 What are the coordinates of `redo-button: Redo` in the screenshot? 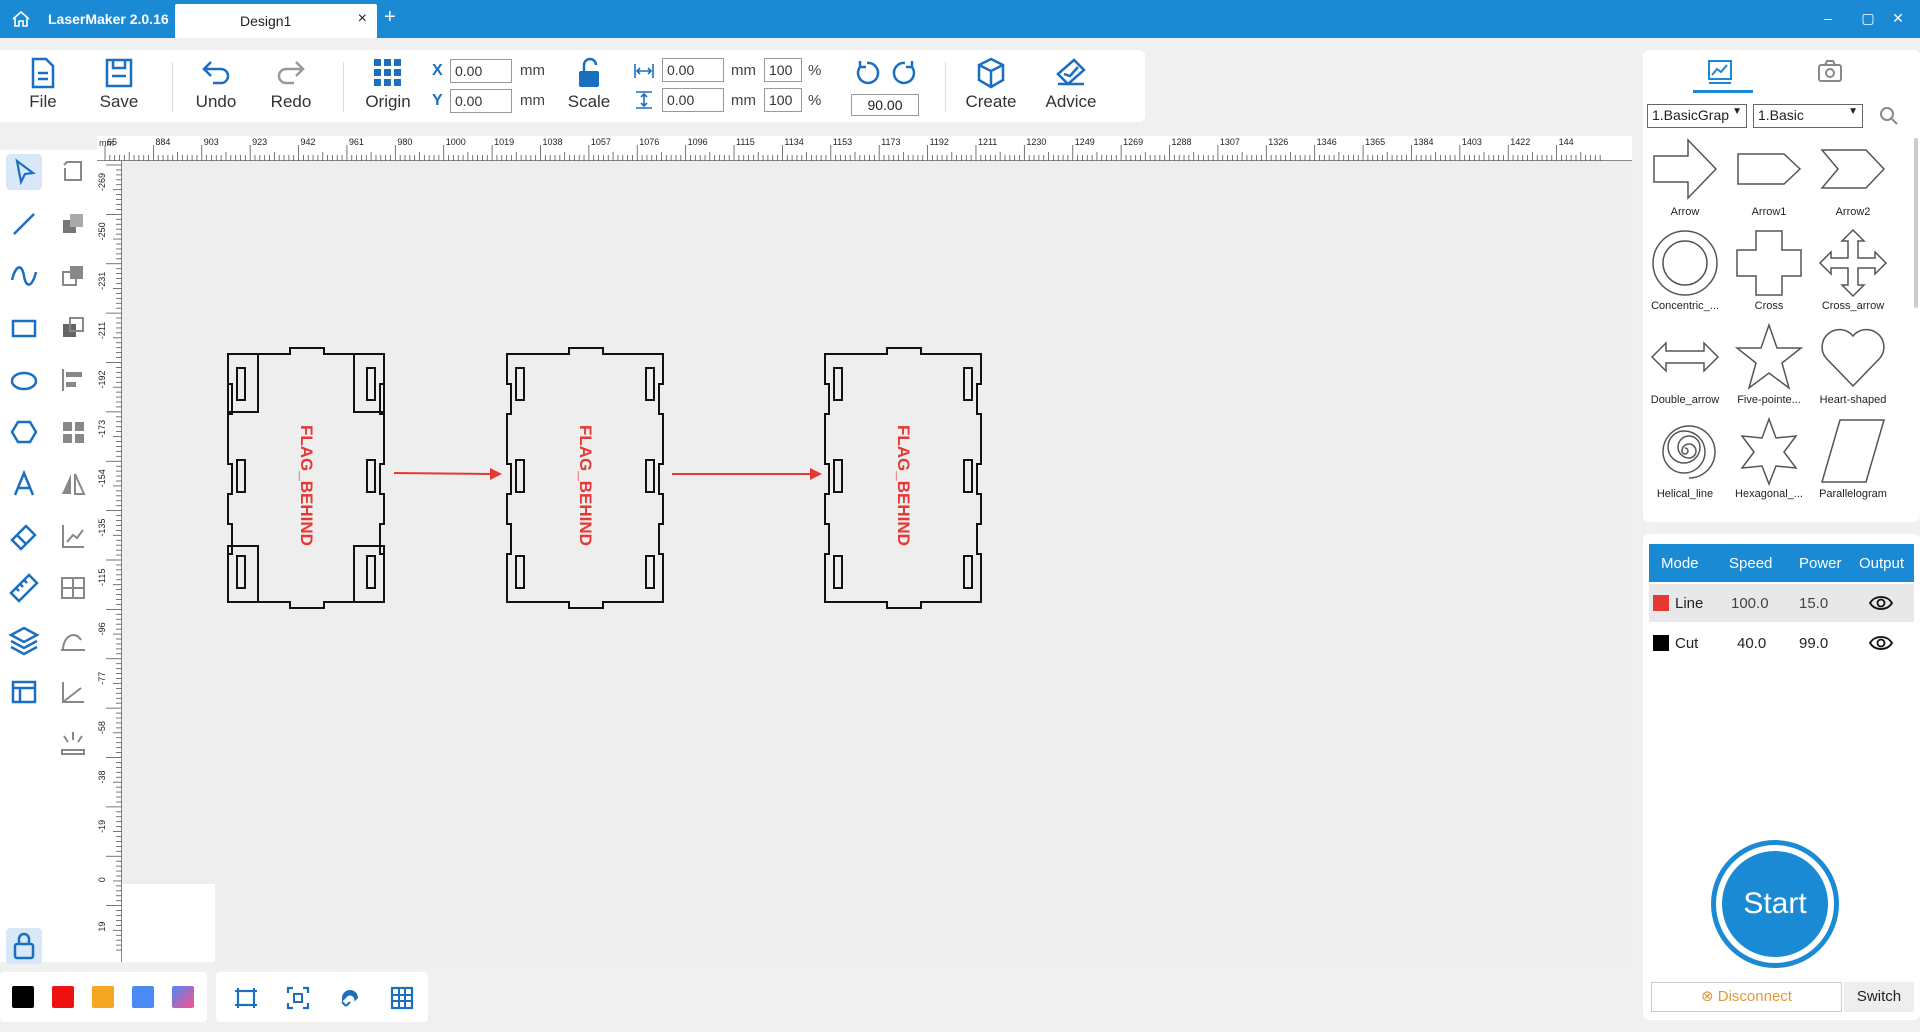 It's located at (291, 88).